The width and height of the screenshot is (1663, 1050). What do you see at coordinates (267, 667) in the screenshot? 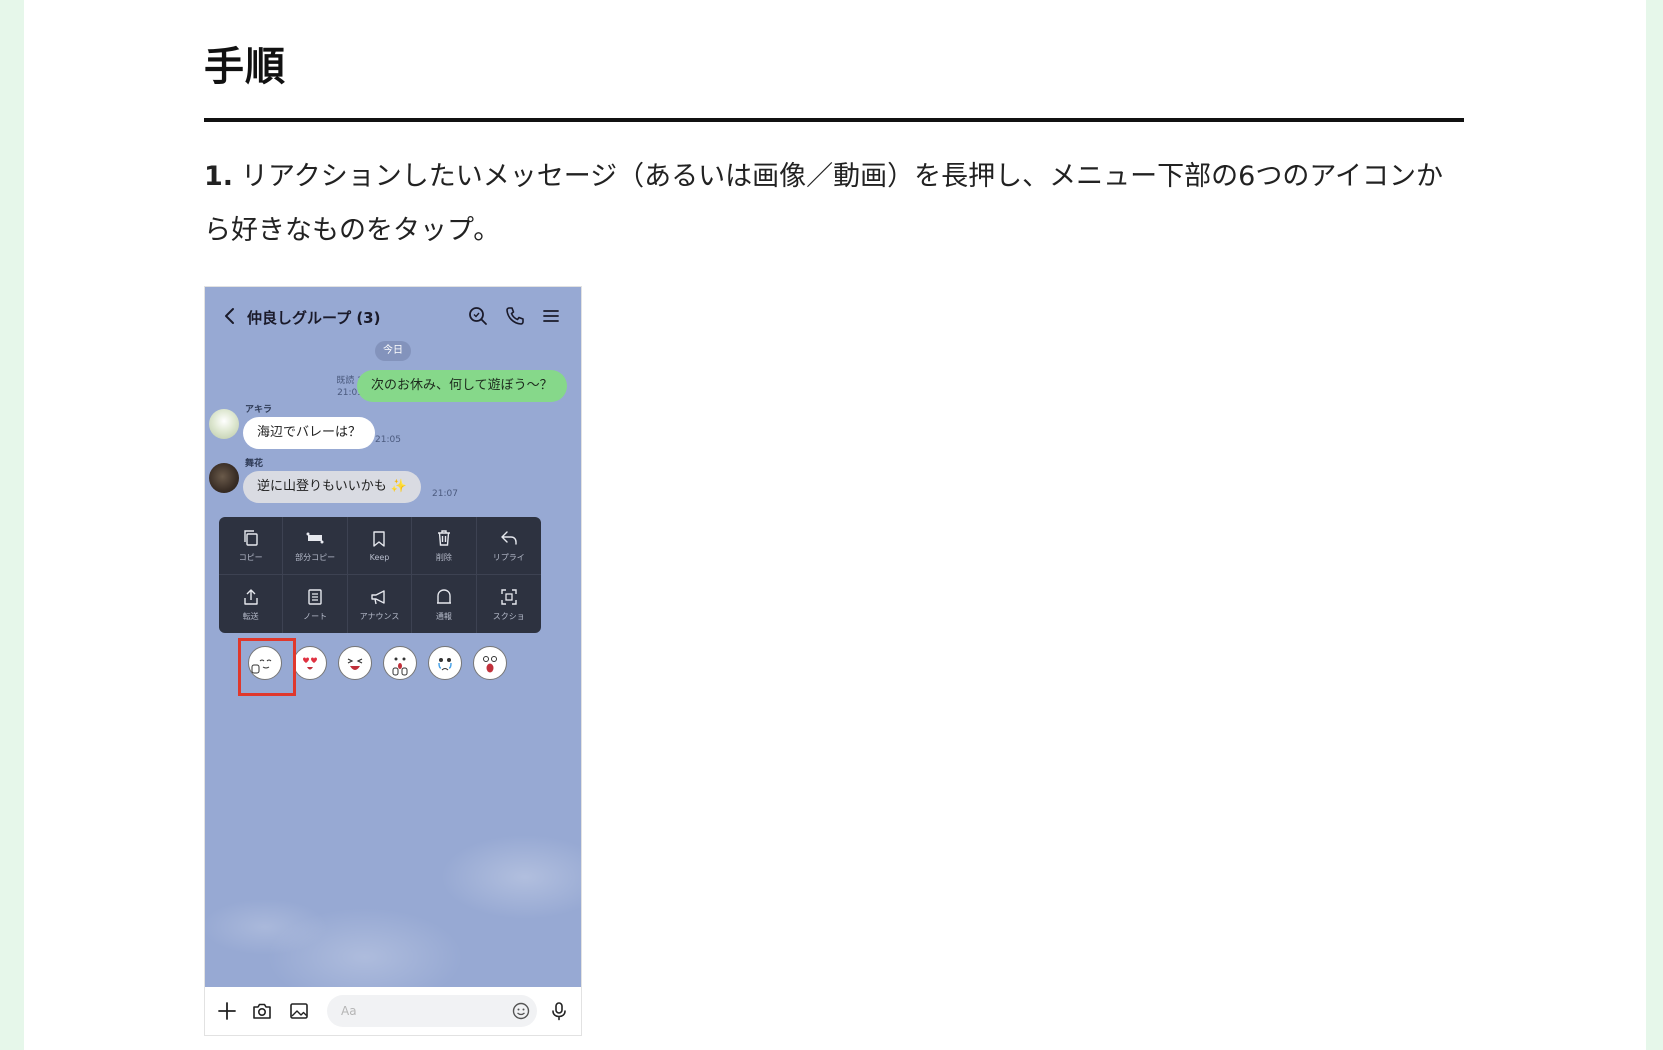
I see `highlight-box` at bounding box center [267, 667].